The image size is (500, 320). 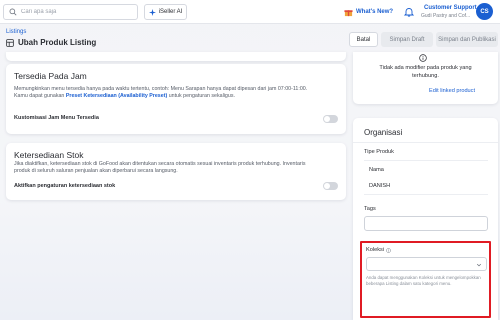 What do you see at coordinates (16, 32) in the screenshot?
I see `breadcrumb: Listings` at bounding box center [16, 32].